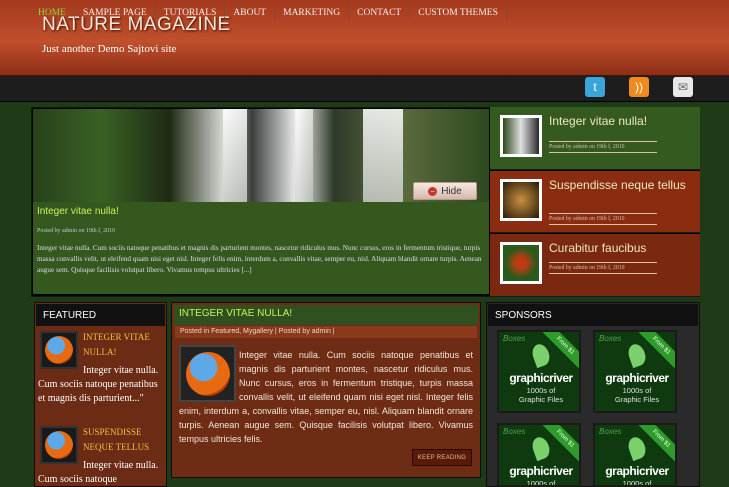 Image resolution: width=729 pixels, height=487 pixels. Describe the element at coordinates (451, 191) in the screenshot. I see `hide-label: Hide` at that location.